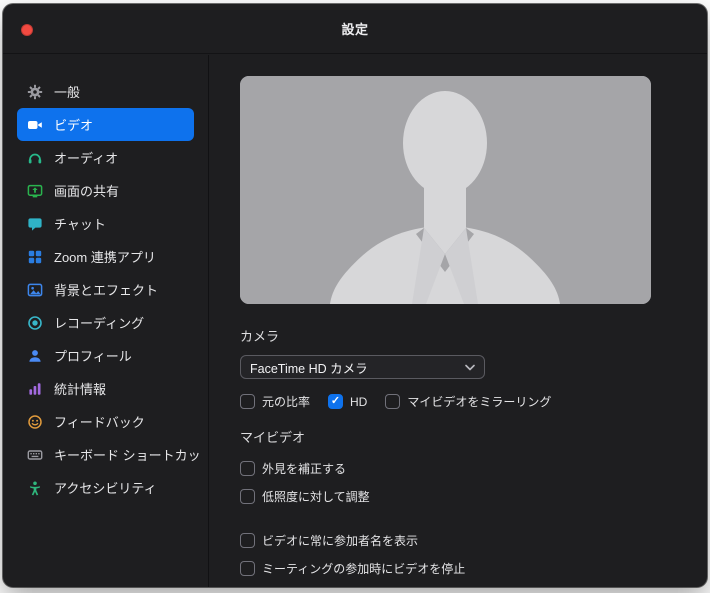 Image resolution: width=710 pixels, height=593 pixels. What do you see at coordinates (347, 401) in the screenshot?
I see `checkbox-hd: HD` at bounding box center [347, 401].